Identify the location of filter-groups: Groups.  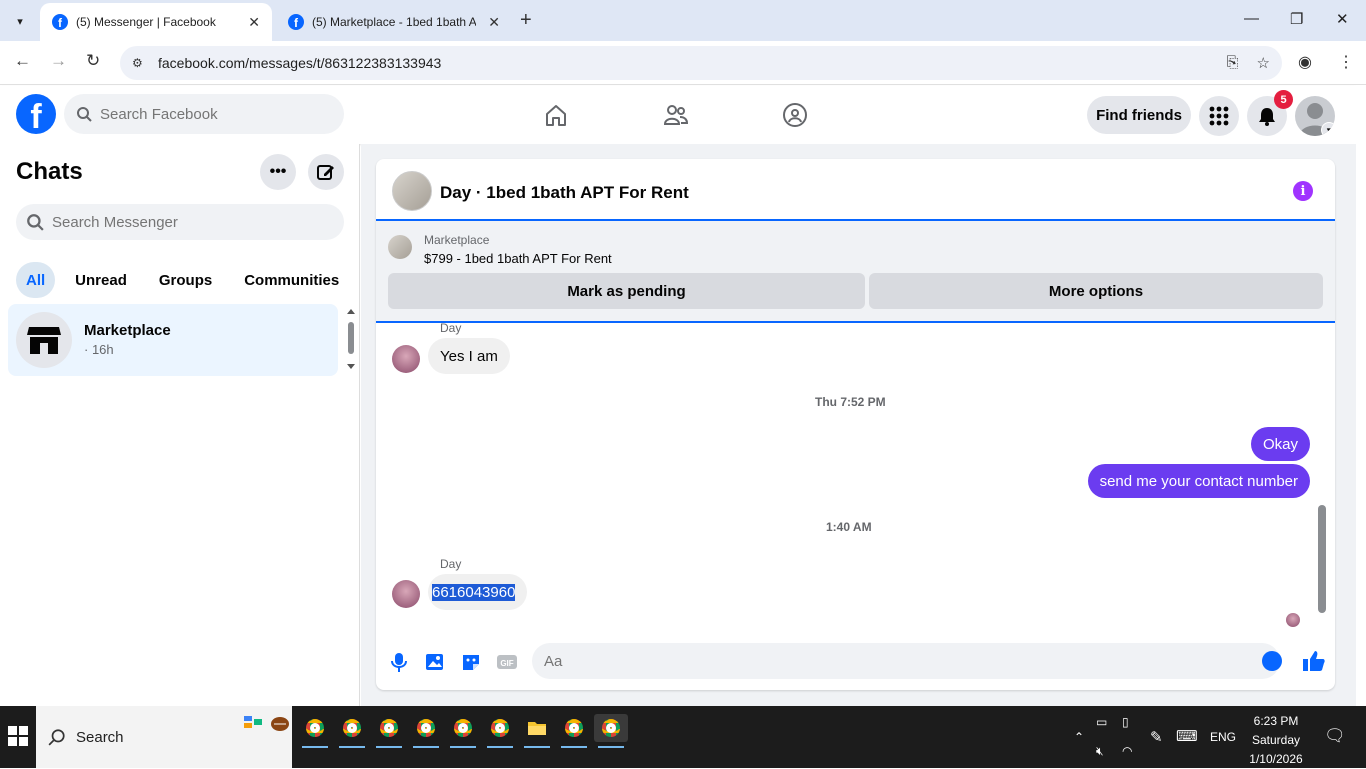
(185, 280).